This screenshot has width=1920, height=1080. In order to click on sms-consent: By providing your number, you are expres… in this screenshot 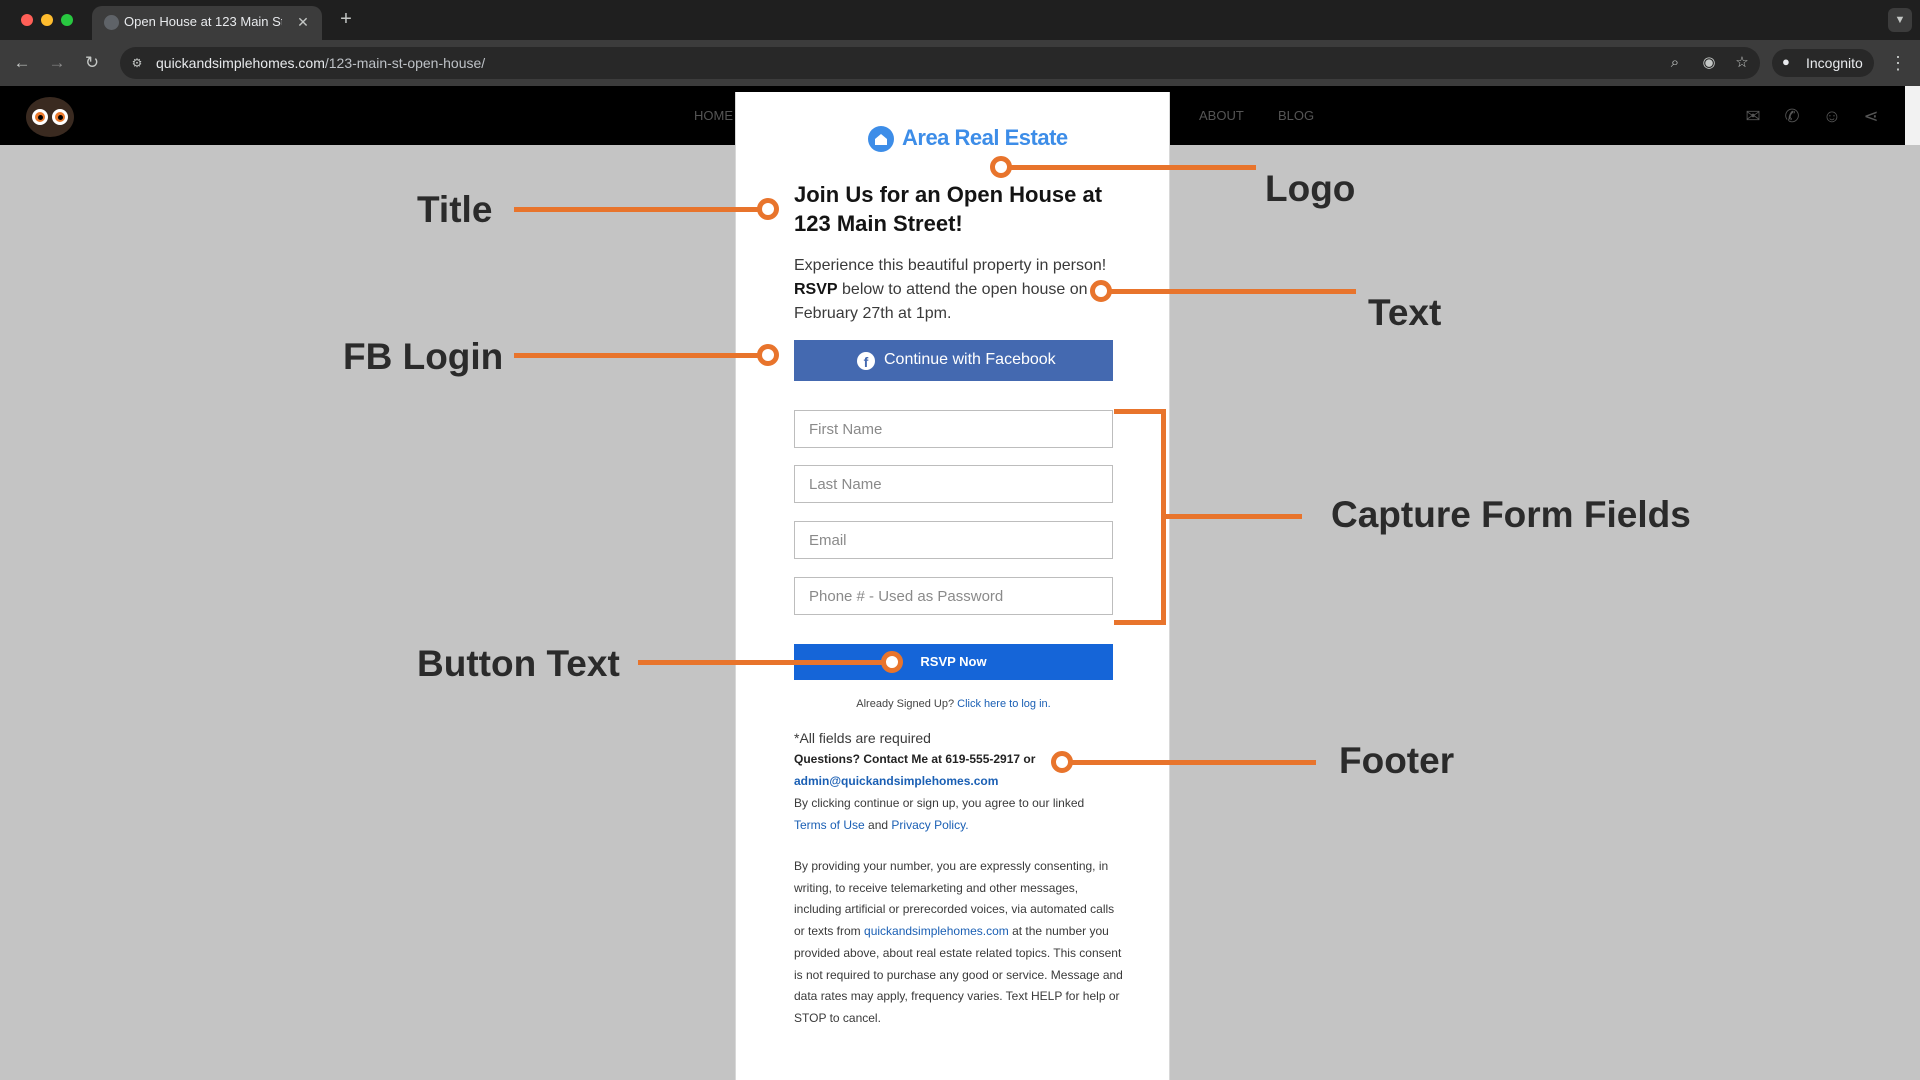, I will do `click(959, 943)`.